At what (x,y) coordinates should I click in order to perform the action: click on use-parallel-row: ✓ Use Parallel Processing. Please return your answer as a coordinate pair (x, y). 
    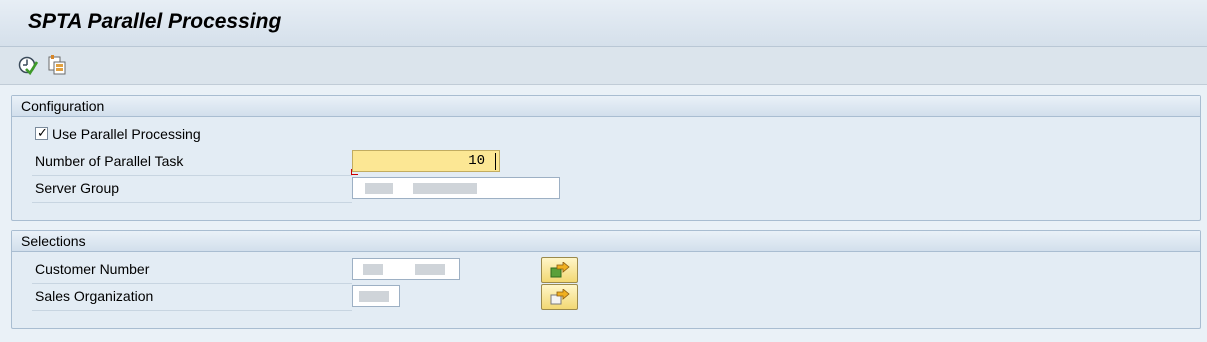
    Looking at the image, I should click on (192, 134).